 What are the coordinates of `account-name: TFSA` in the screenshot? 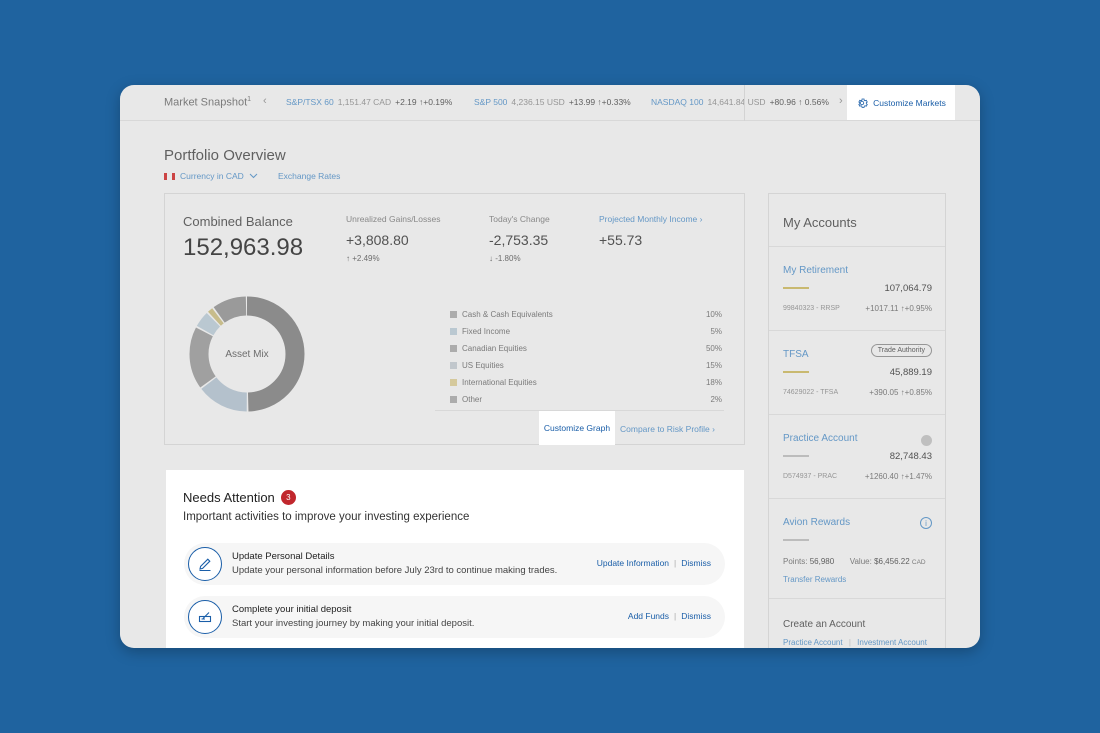 It's located at (796, 354).